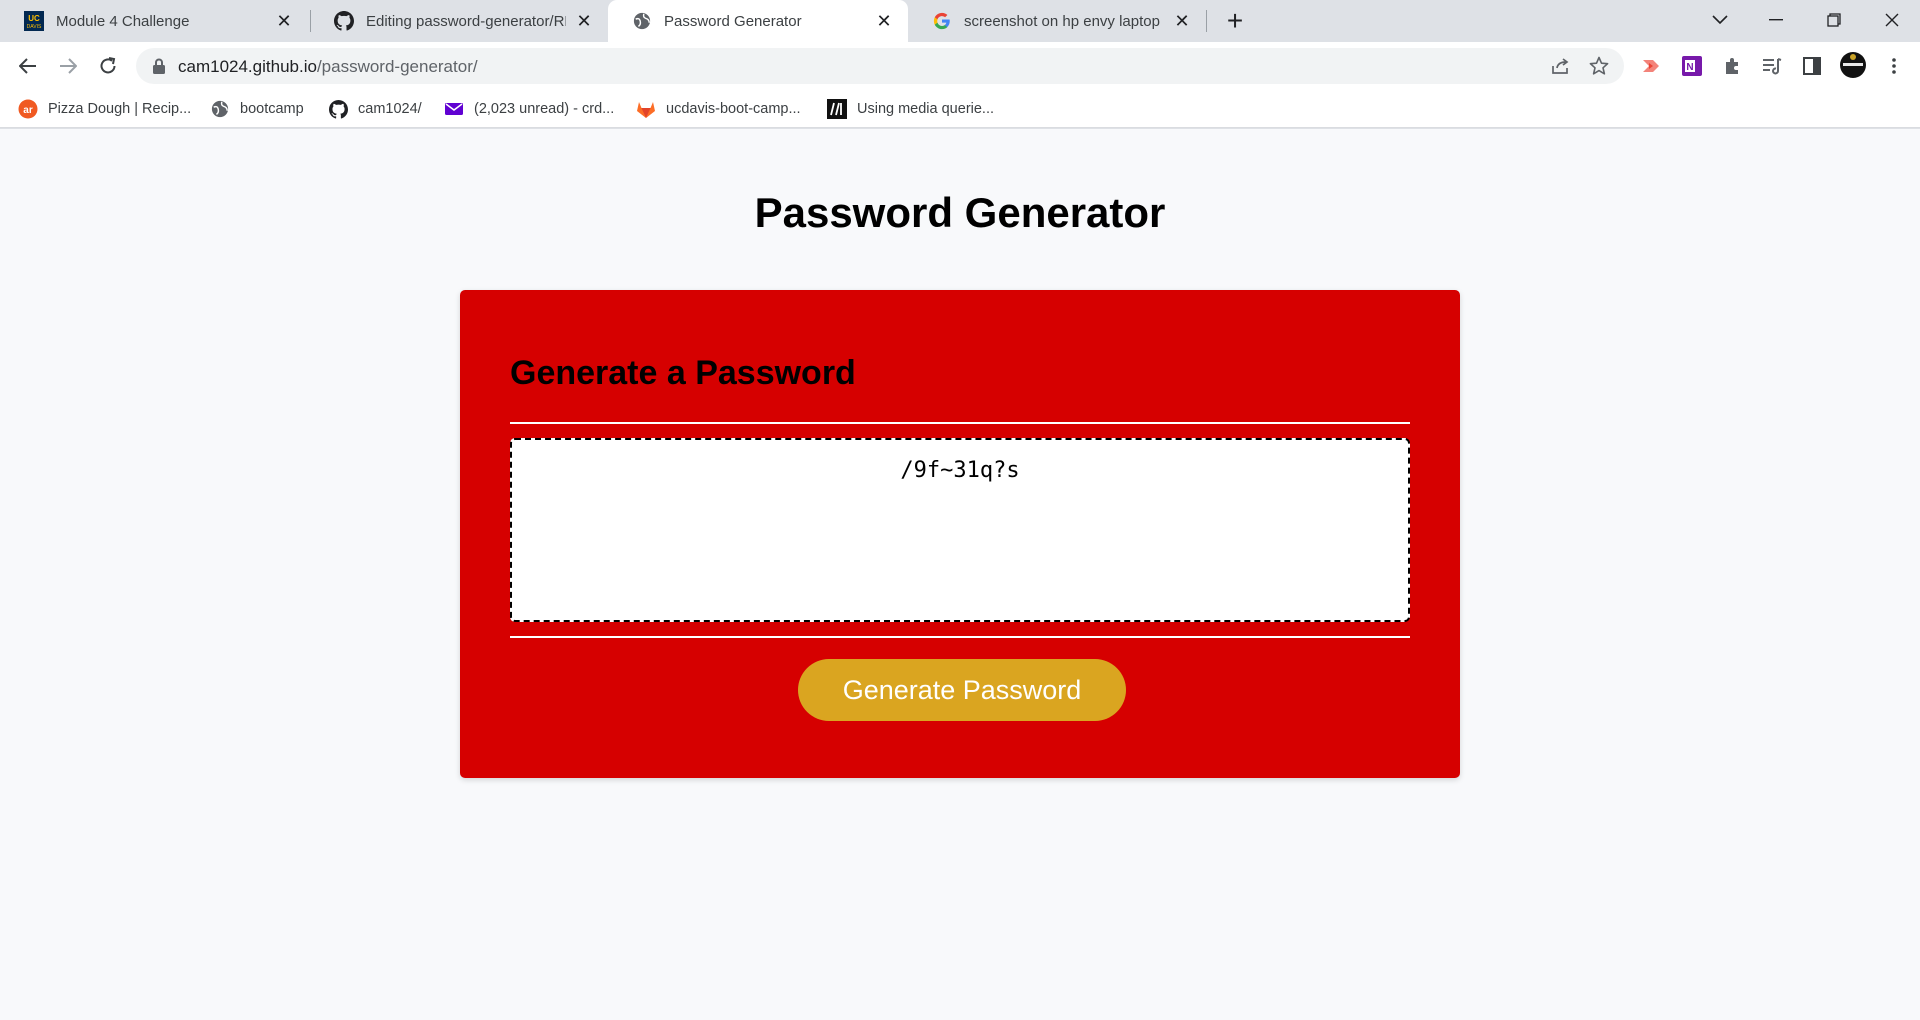  Describe the element at coordinates (344, 21) in the screenshot. I see `github-favicon-icon` at that location.